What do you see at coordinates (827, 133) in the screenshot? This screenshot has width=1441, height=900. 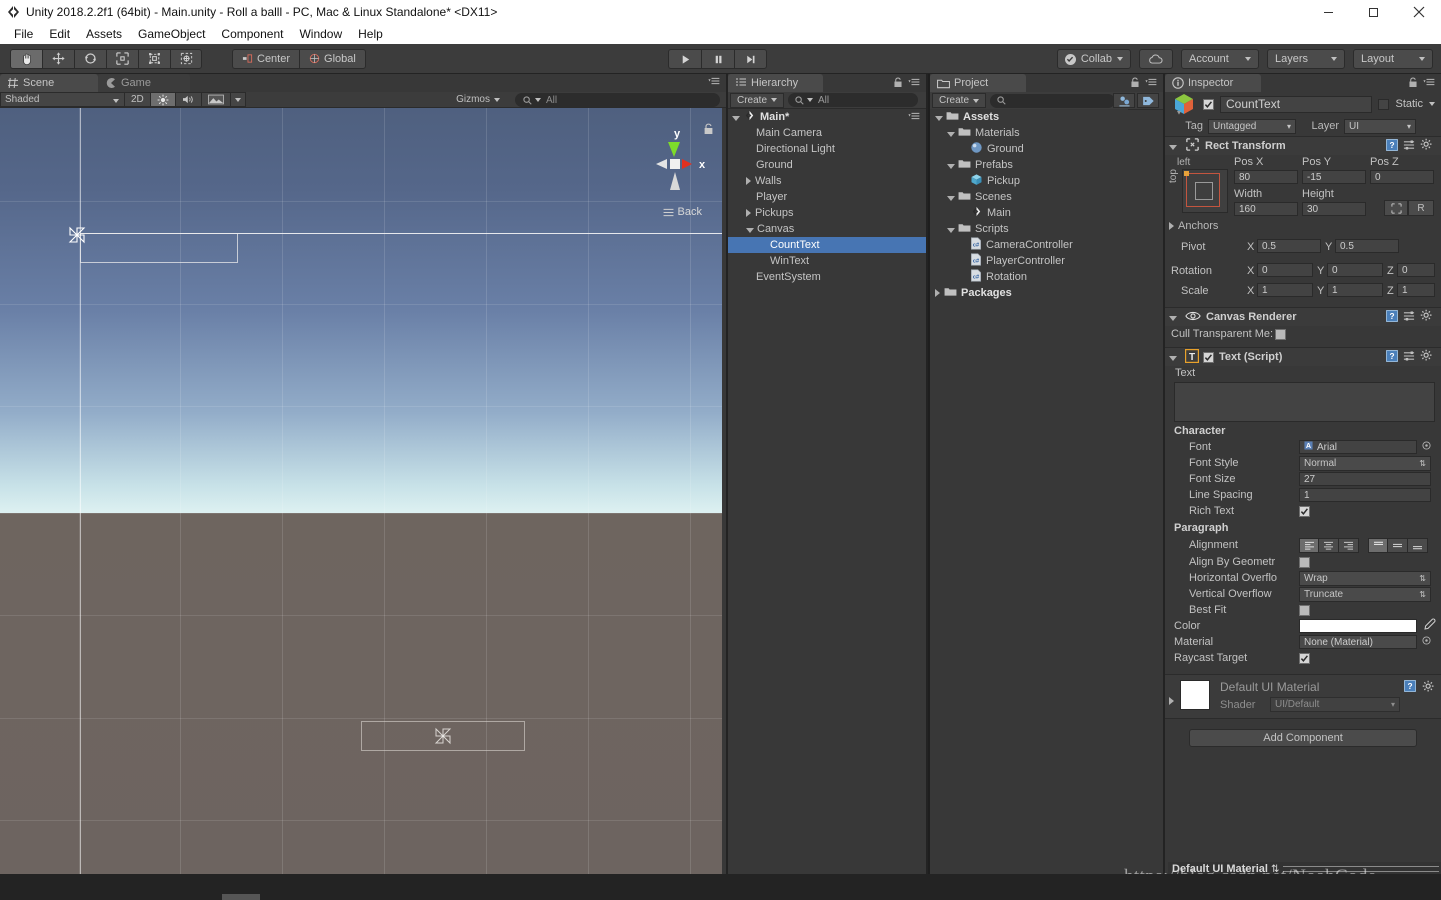 I see `hierarchy-item-main-camera: Main Camera` at bounding box center [827, 133].